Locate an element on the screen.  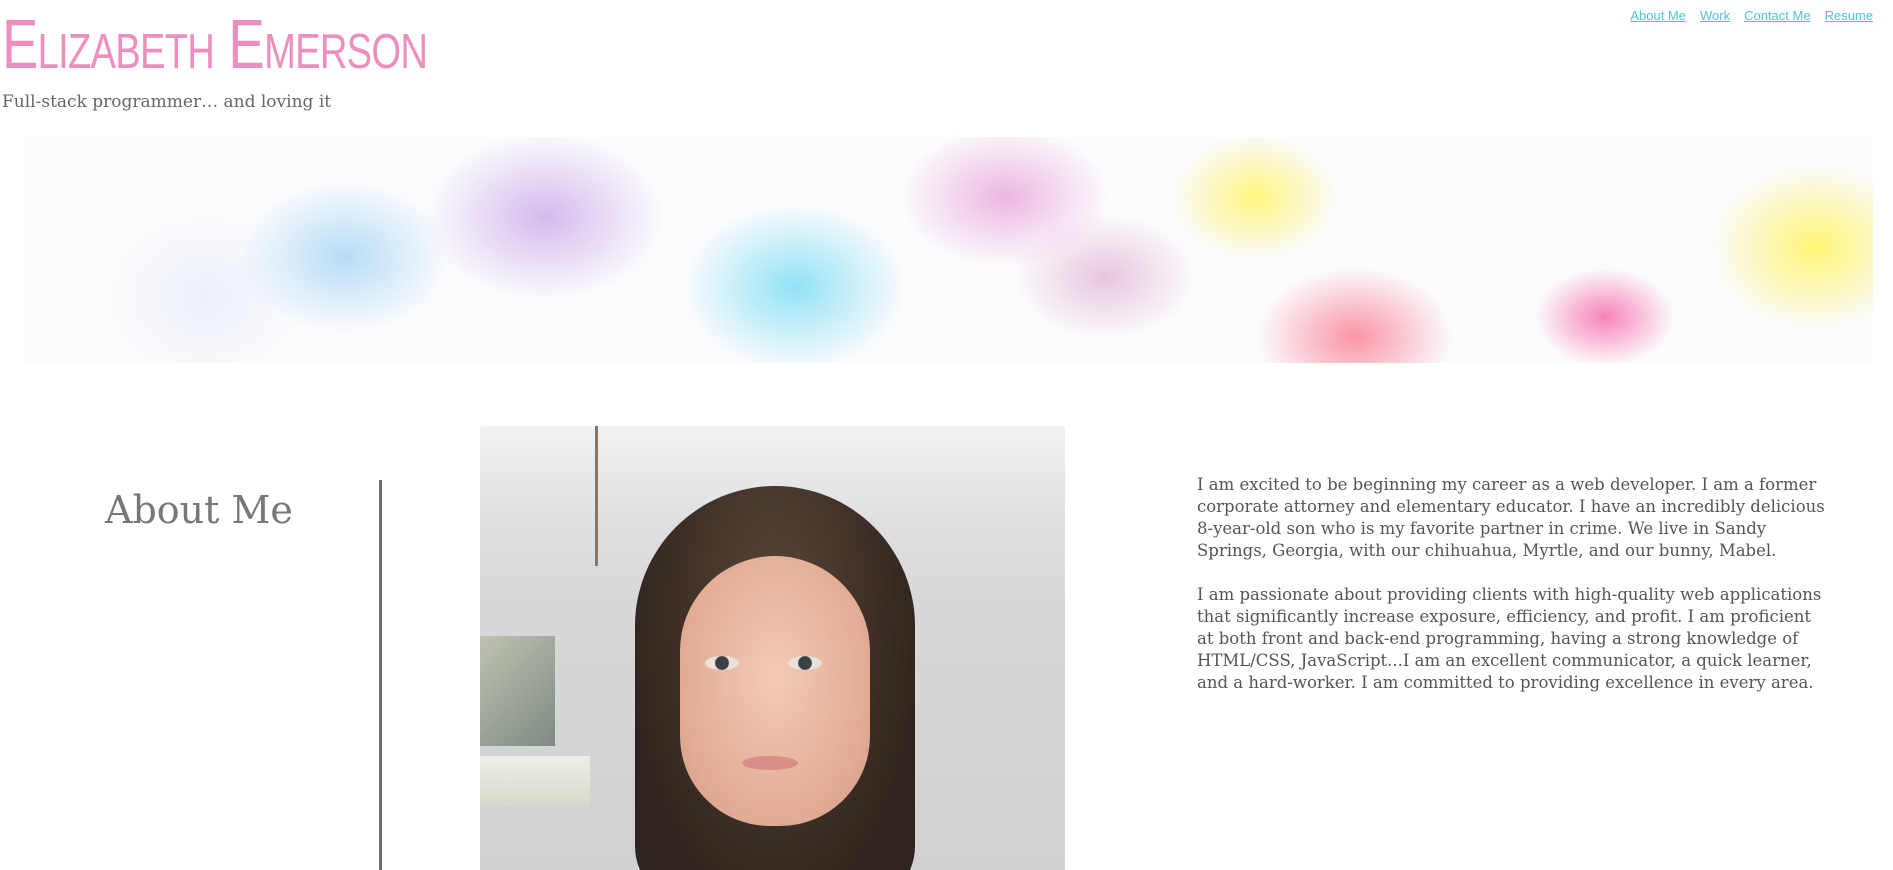
site-title: Elizabeth Emerson is located at coordinates (215, 44).